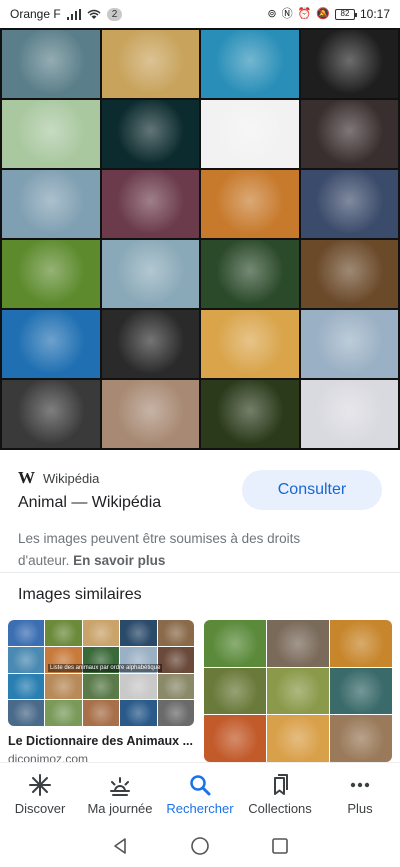 This screenshot has width=400, height=867. Describe the element at coordinates (114, 14) in the screenshot. I see `notification-count-badge: 2` at that location.